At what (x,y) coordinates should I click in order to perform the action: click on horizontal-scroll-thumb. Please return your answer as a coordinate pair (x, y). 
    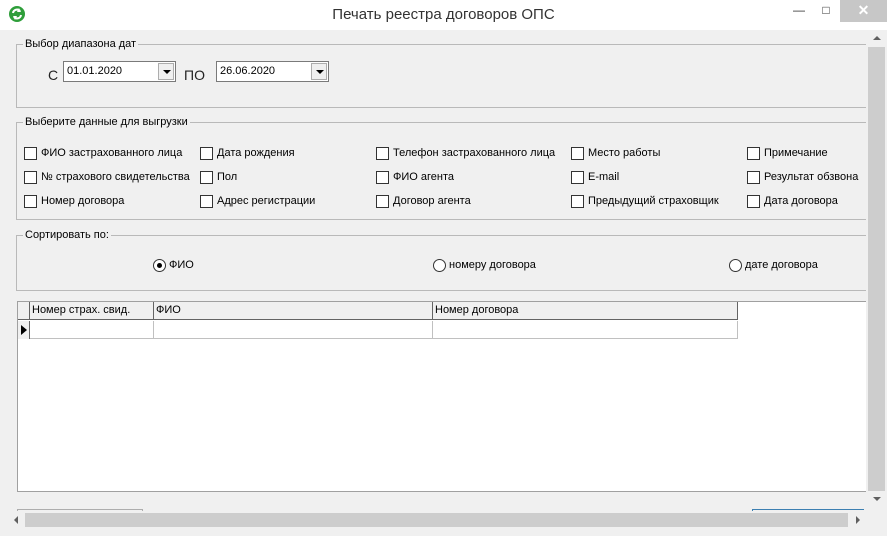
    Looking at the image, I should click on (436, 520).